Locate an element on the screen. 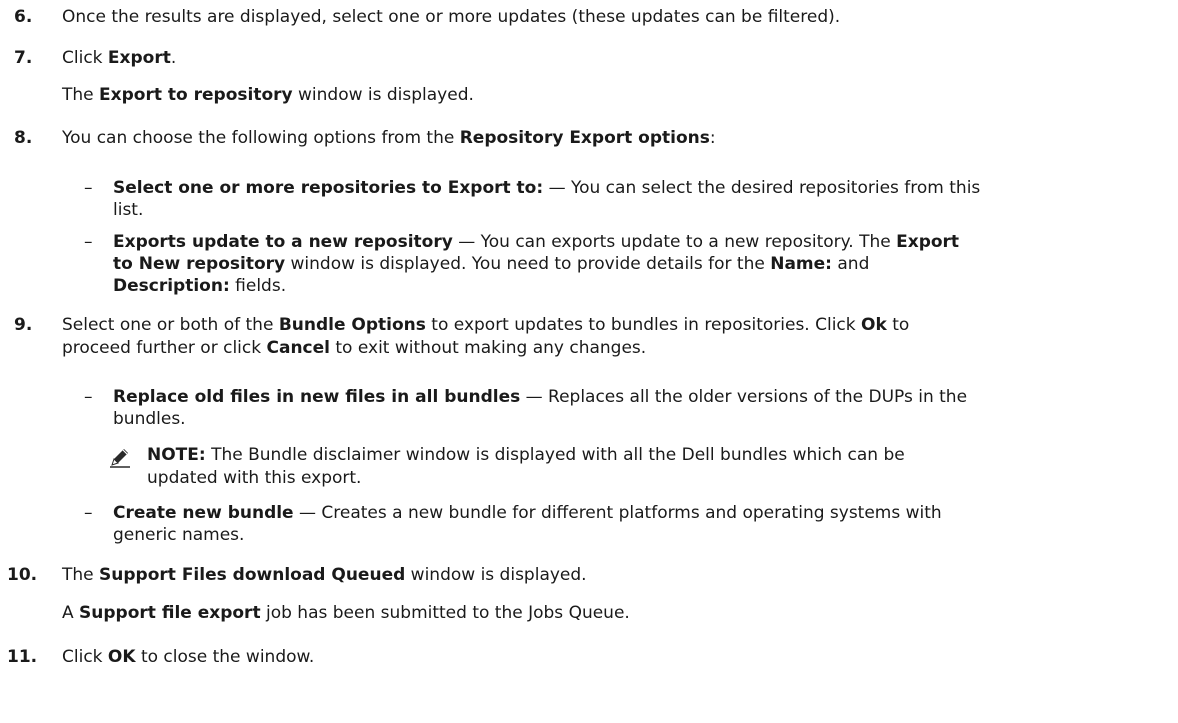  export-label: Export is located at coordinates (139, 58).